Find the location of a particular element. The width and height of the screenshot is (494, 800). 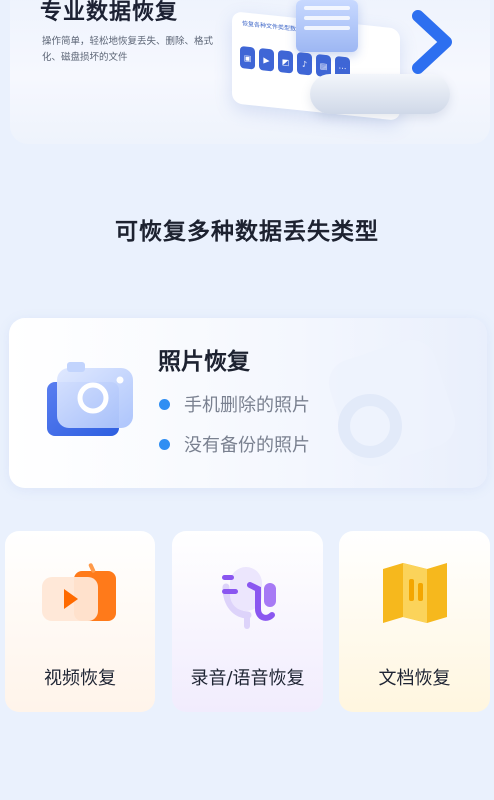

audio-recovery-card: 录音/语音恢复 is located at coordinates (247, 621).